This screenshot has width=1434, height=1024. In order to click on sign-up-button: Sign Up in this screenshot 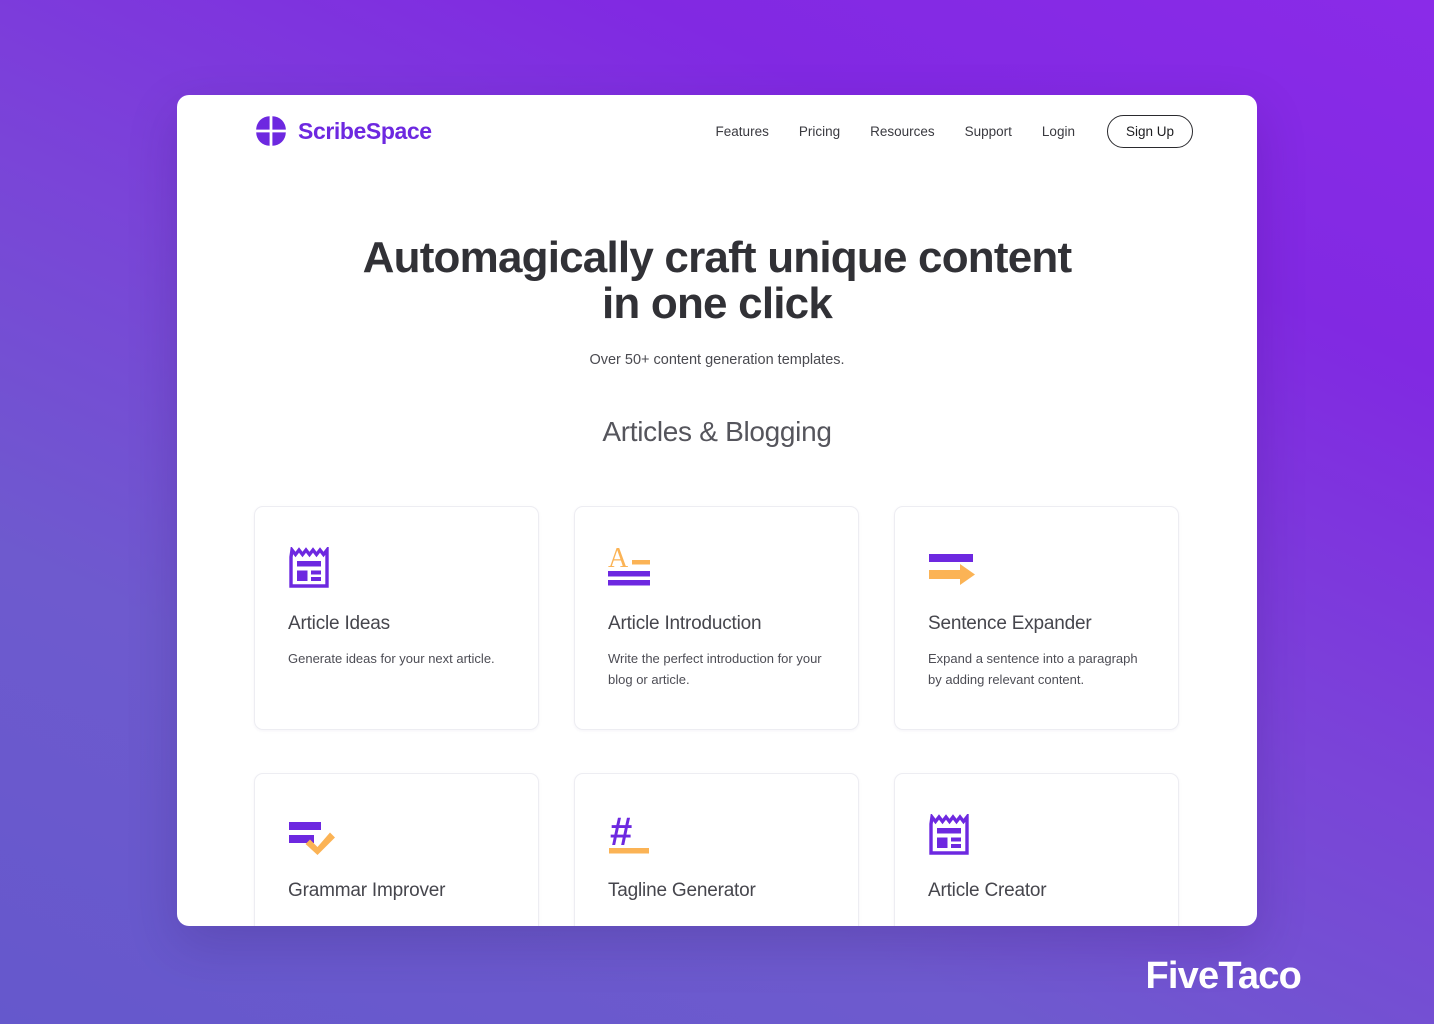, I will do `click(1149, 131)`.